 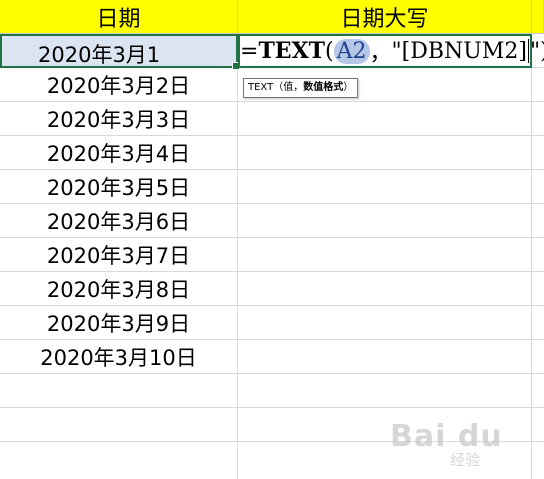 What do you see at coordinates (384, 19) in the screenshot?
I see `header-label-date-uppercase: 日期大写` at bounding box center [384, 19].